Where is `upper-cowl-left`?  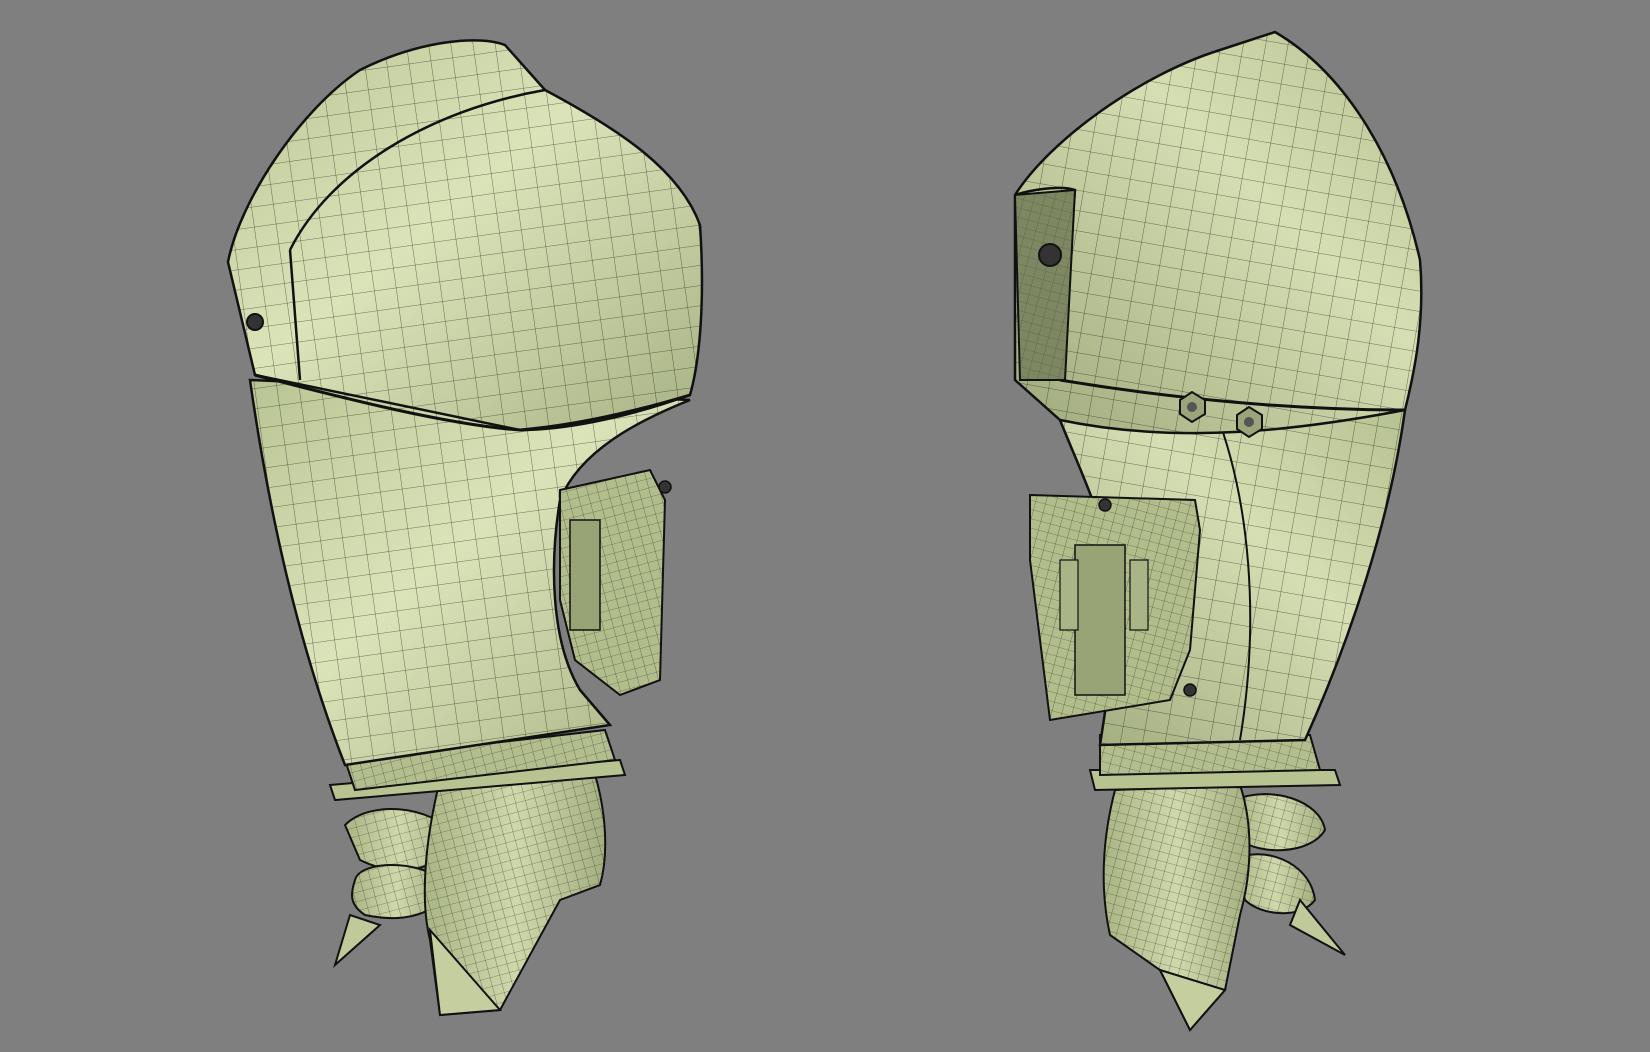 upper-cowl-left is located at coordinates (465, 235).